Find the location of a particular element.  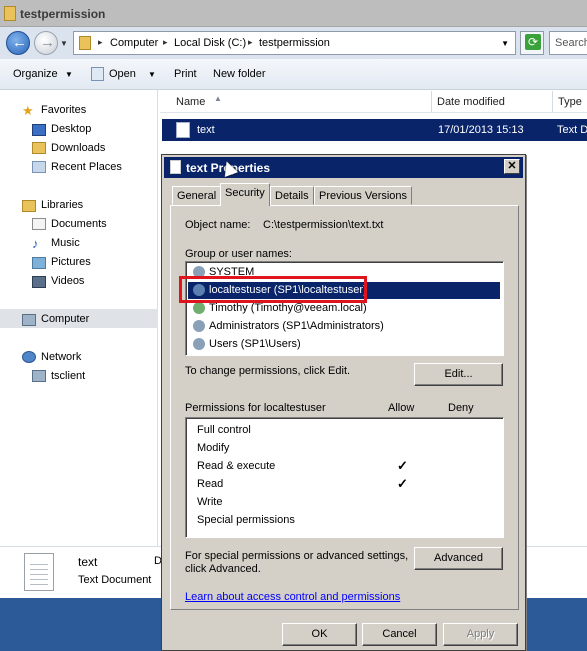

network-icon is located at coordinates (29, 357).